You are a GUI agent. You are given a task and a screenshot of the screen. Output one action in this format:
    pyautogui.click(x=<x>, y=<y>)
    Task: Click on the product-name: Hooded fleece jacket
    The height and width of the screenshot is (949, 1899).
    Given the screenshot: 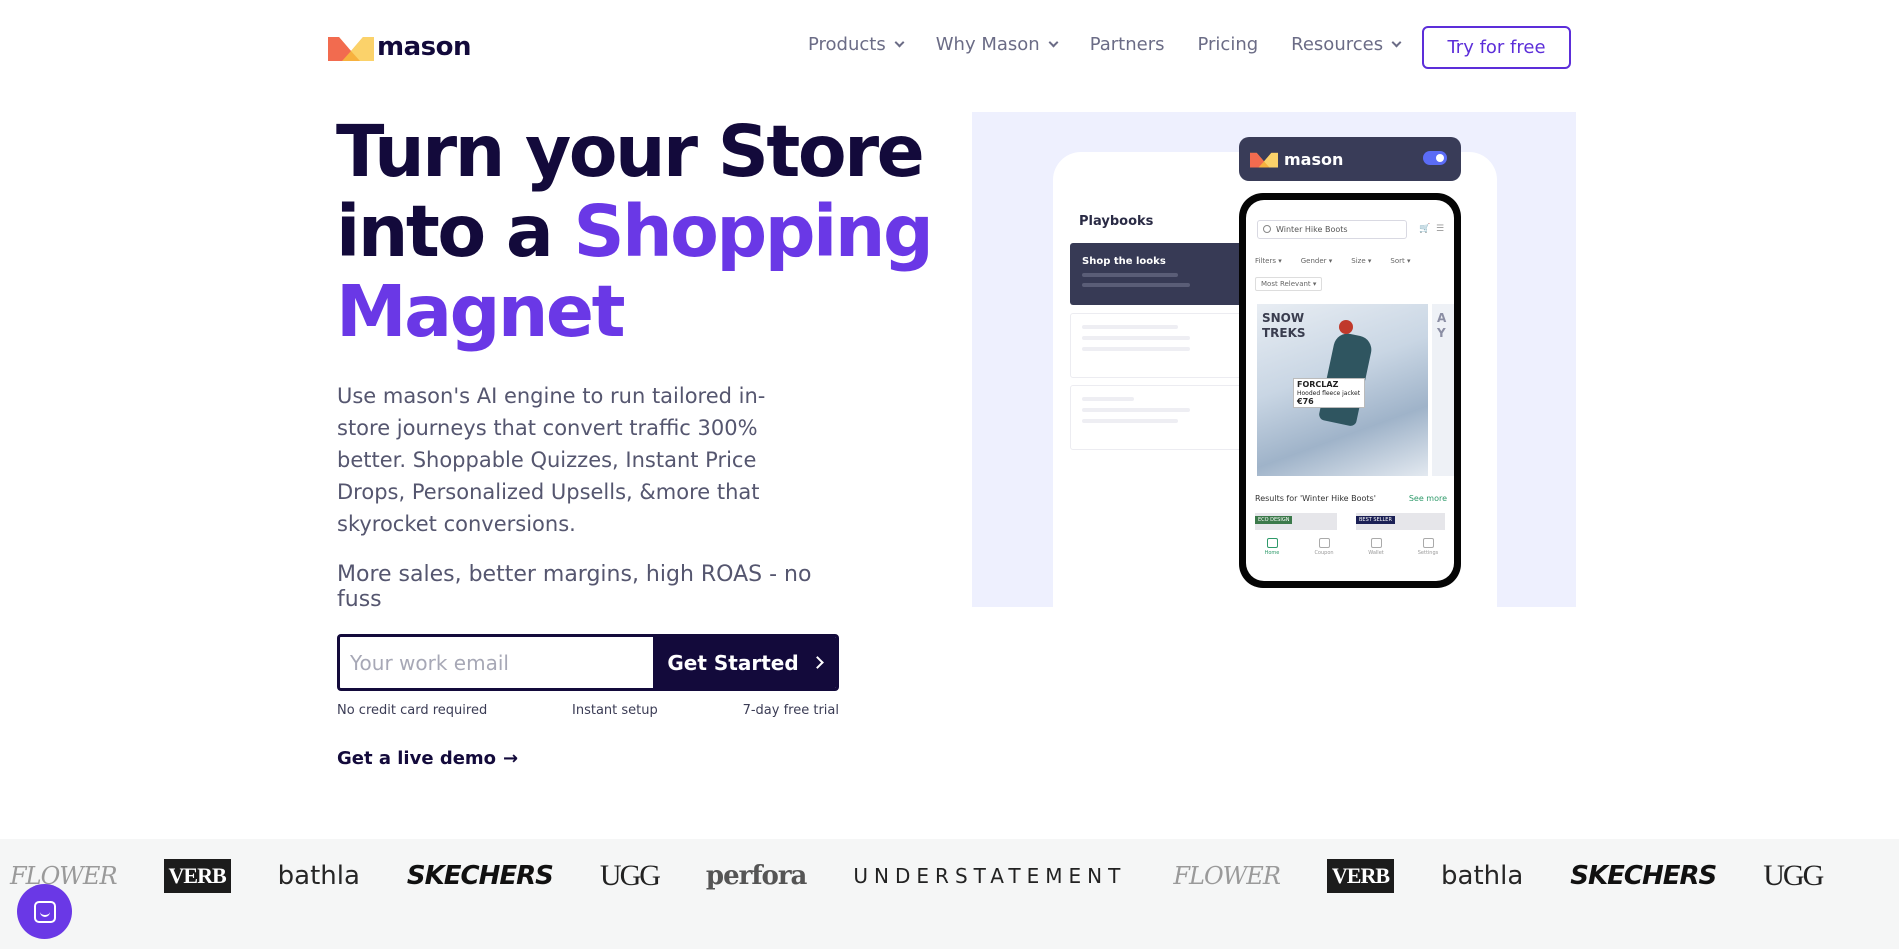 What is the action you would take?
    pyautogui.click(x=1329, y=393)
    